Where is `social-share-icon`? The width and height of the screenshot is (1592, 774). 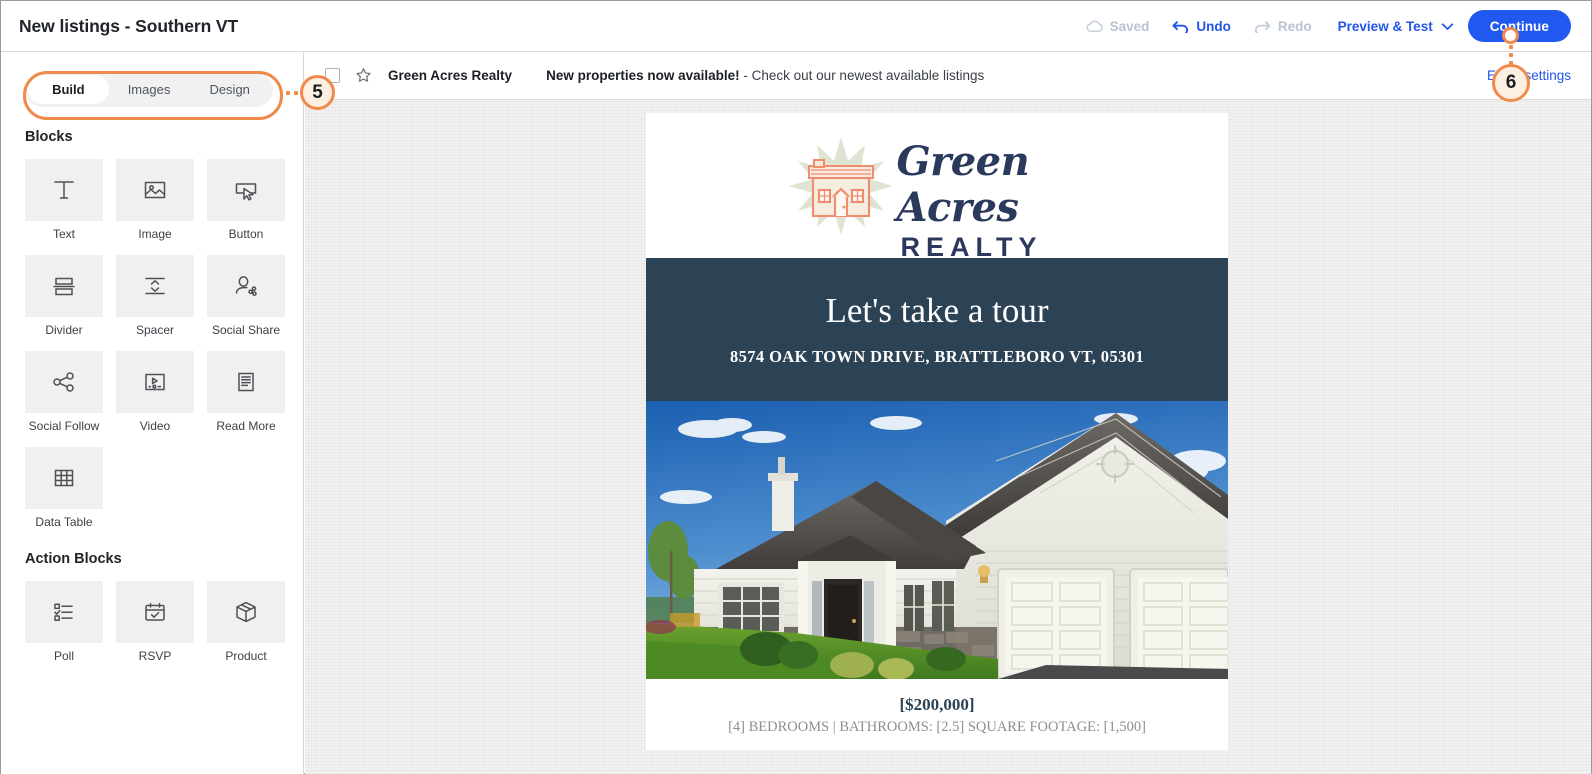 social-share-icon is located at coordinates (246, 286).